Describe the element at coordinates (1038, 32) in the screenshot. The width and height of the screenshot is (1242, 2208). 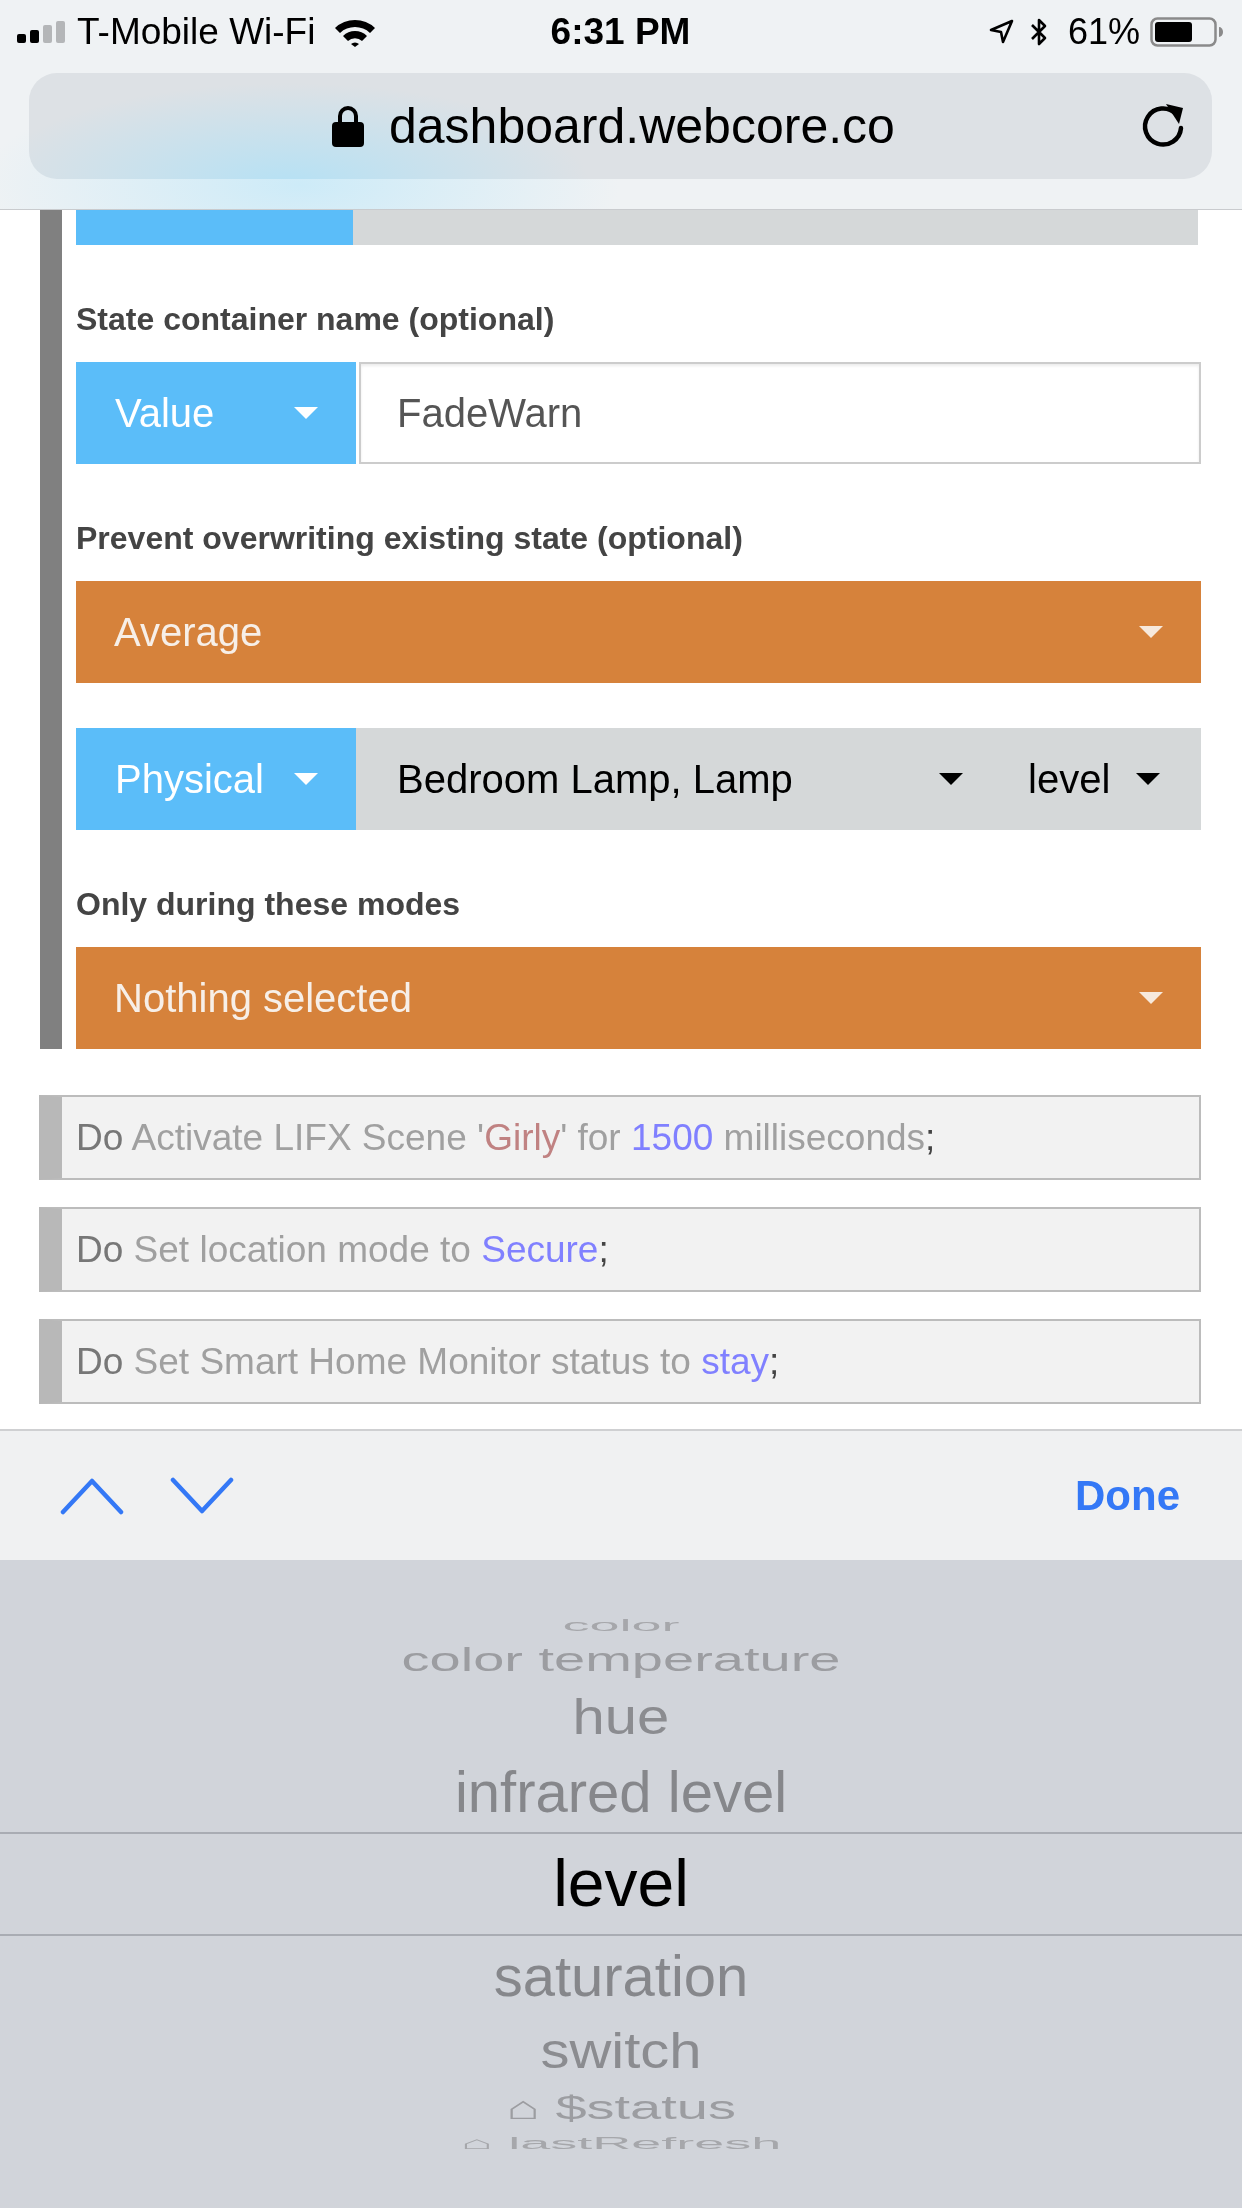
I see `bluetooth-icon` at that location.